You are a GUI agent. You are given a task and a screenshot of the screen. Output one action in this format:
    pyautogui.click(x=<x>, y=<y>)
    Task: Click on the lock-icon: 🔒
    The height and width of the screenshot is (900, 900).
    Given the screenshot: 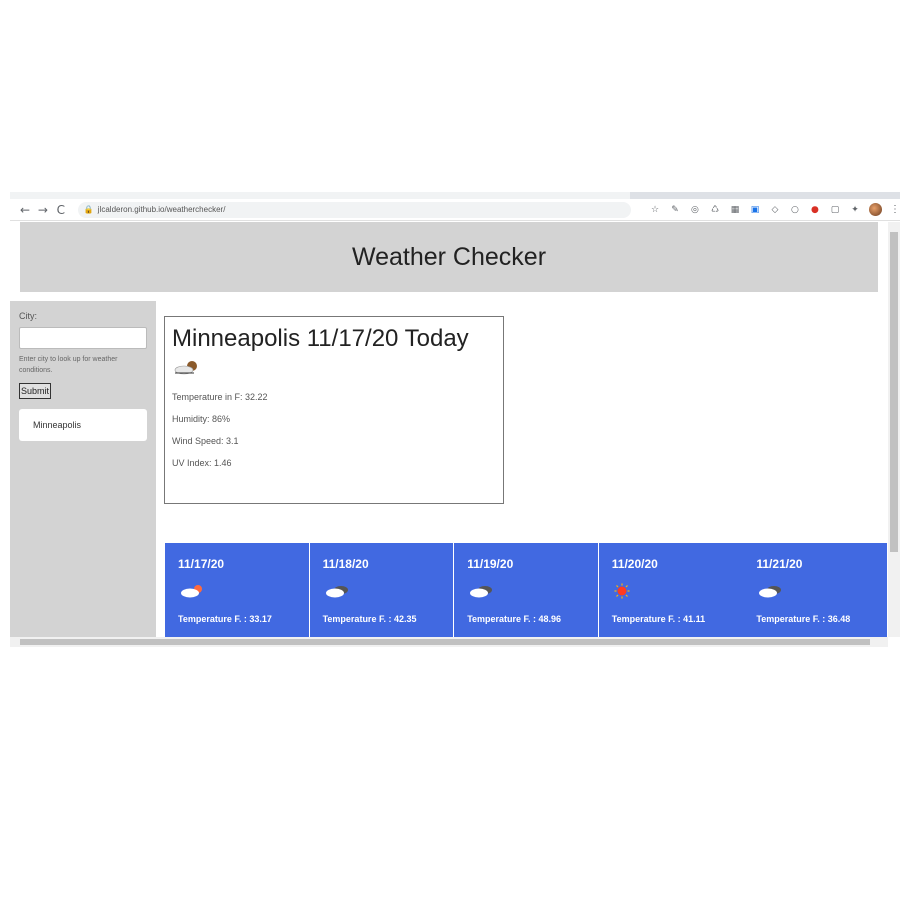 What is the action you would take?
    pyautogui.click(x=89, y=209)
    